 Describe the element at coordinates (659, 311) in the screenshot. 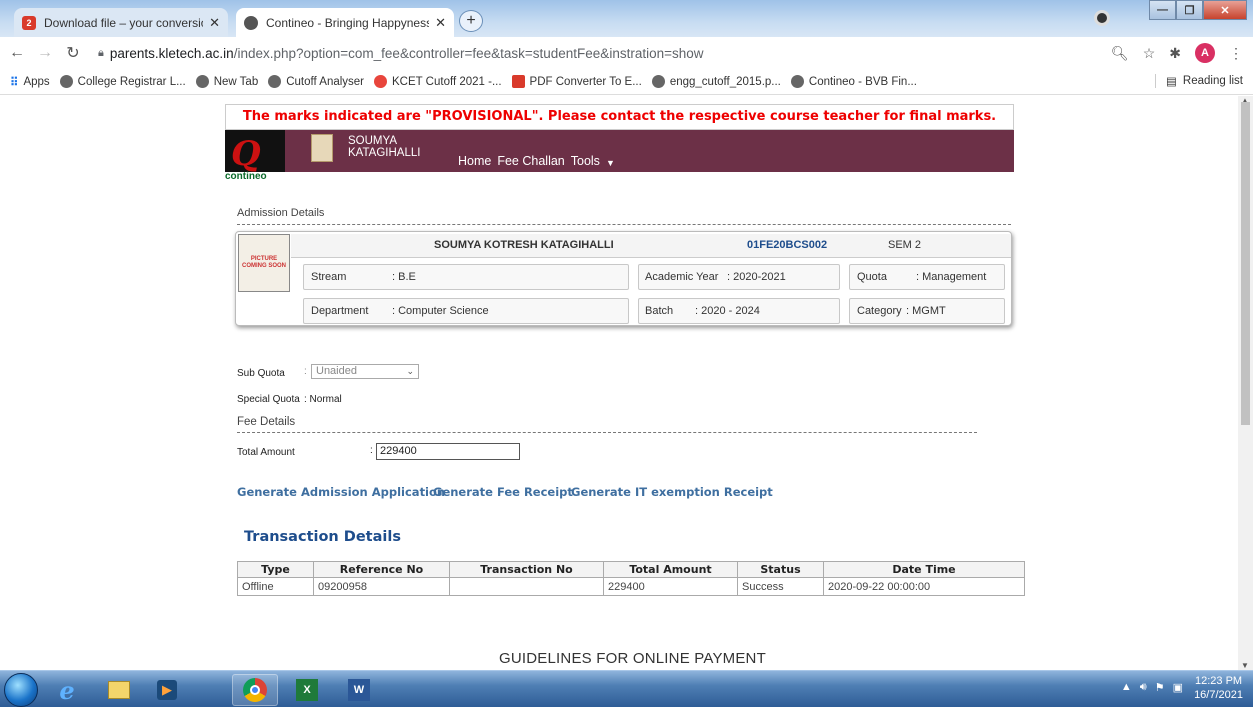

I see `batch-label: Batch` at that location.